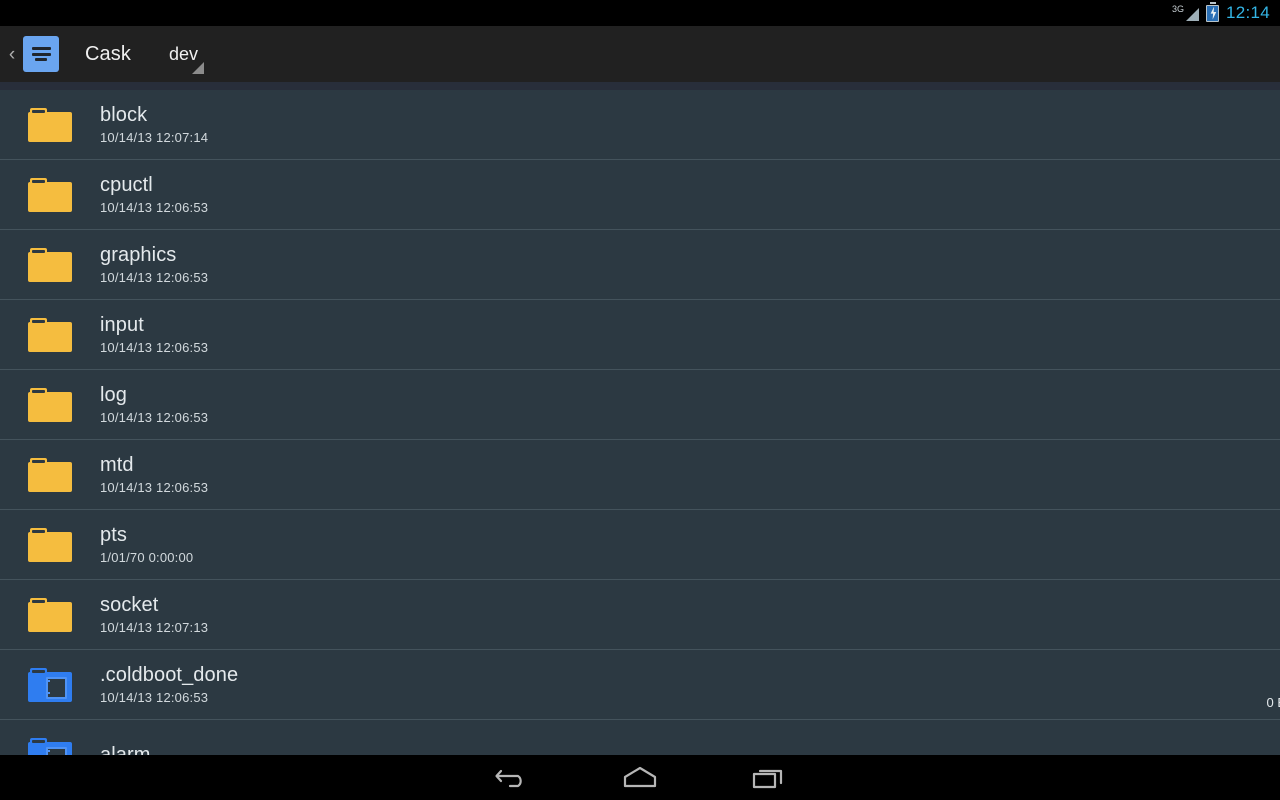  I want to click on file-name: alarm, so click(125, 749).